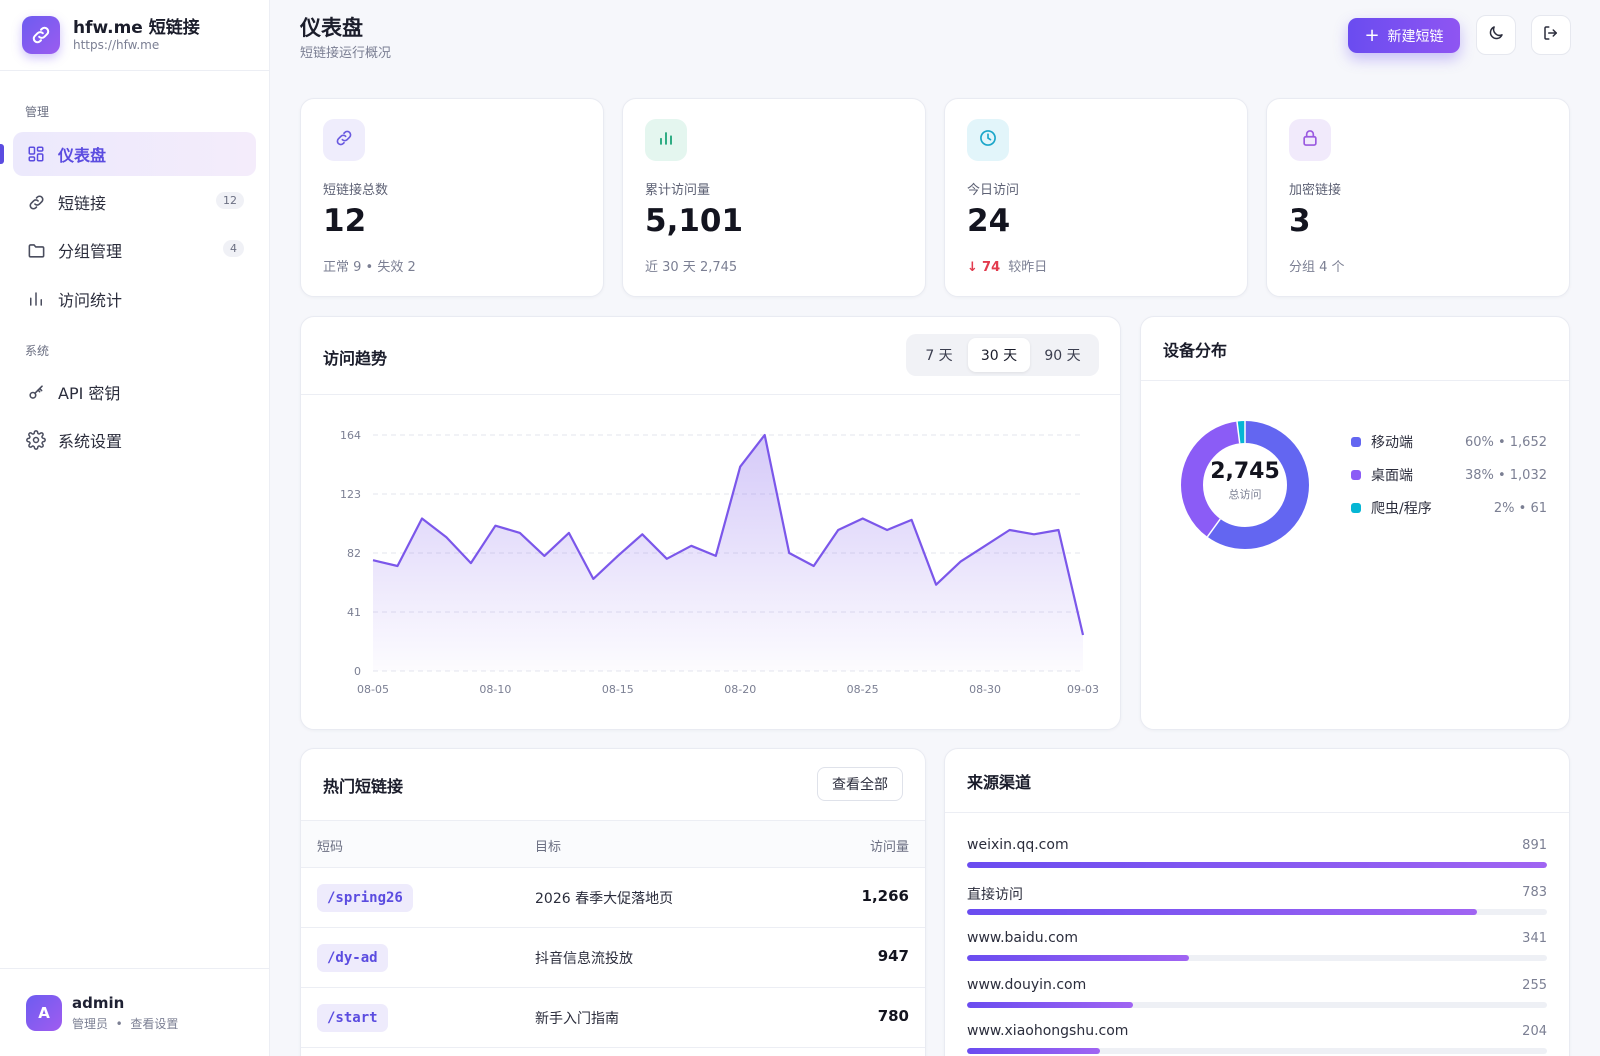 This screenshot has height=1056, width=1600. I want to click on legend-swatch, so click(1356, 508).